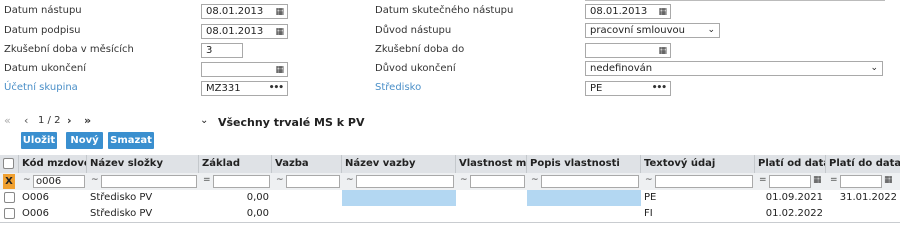  Describe the element at coordinates (223, 88) in the screenshot. I see `ucetni-skupina-value: MZ331` at that location.